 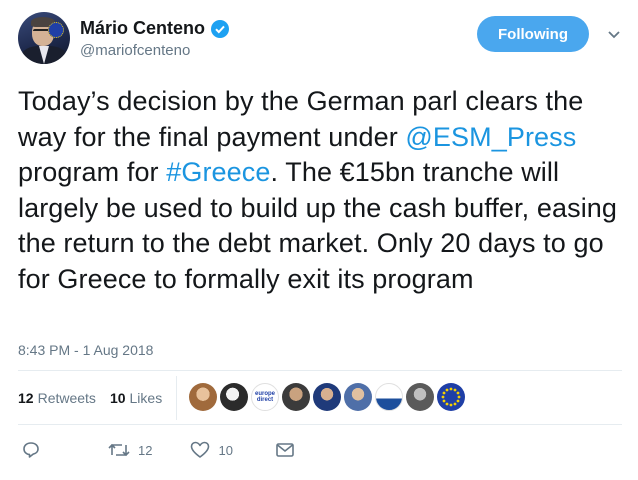 What do you see at coordinates (211, 450) in the screenshot?
I see `like-button: 10` at bounding box center [211, 450].